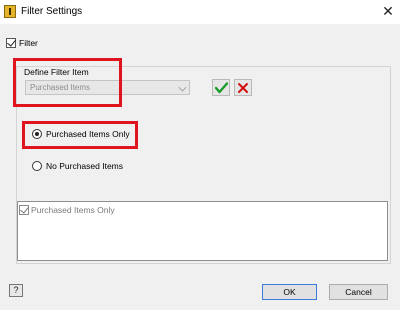 The height and width of the screenshot is (310, 400). I want to click on radio-no-purchased-label: No Purchased Items, so click(85, 166).